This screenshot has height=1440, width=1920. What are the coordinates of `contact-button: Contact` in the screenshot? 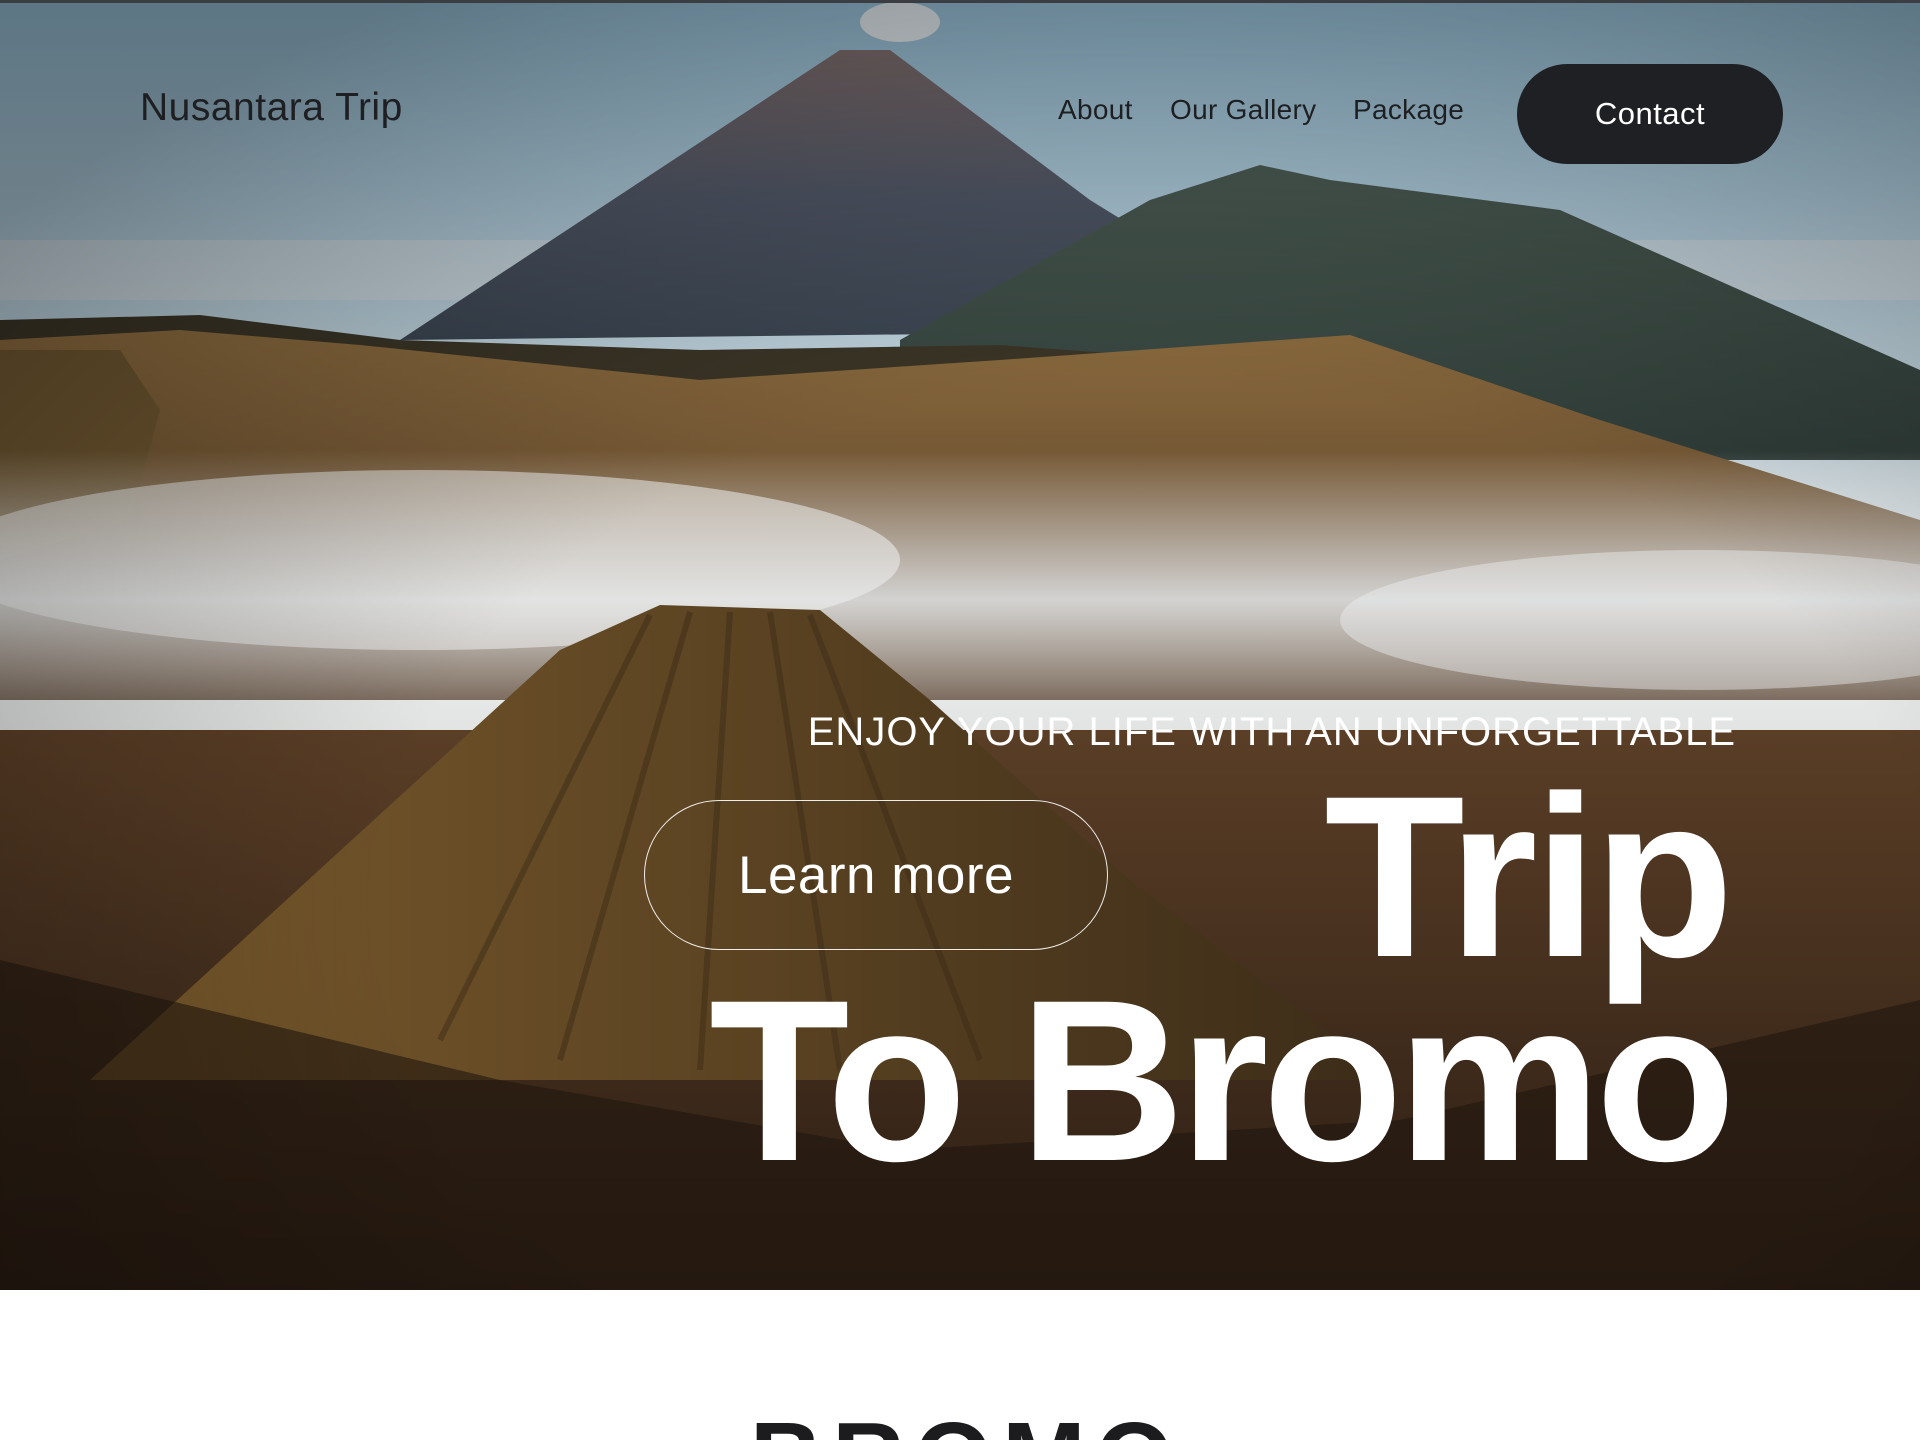 It's located at (1650, 114).